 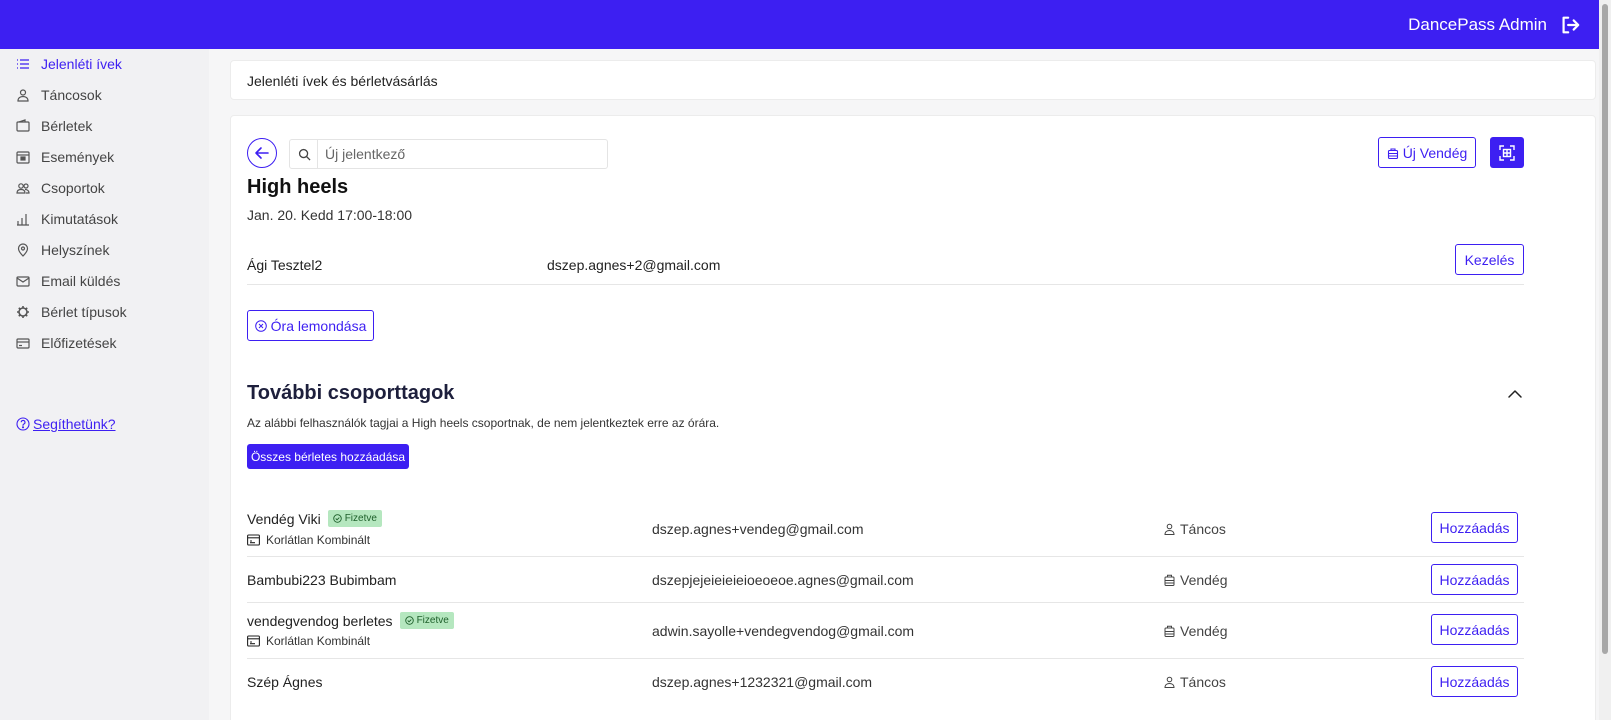 I want to click on attendee-name: Ági Tesztel2, so click(x=285, y=265).